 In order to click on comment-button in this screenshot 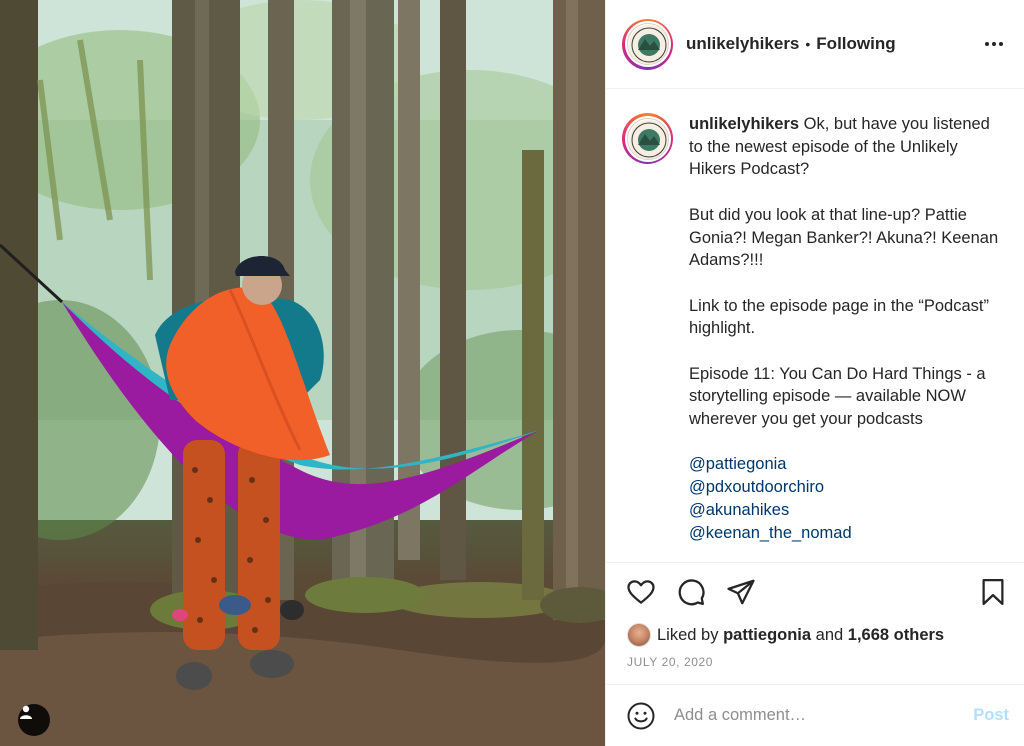, I will do `click(691, 594)`.